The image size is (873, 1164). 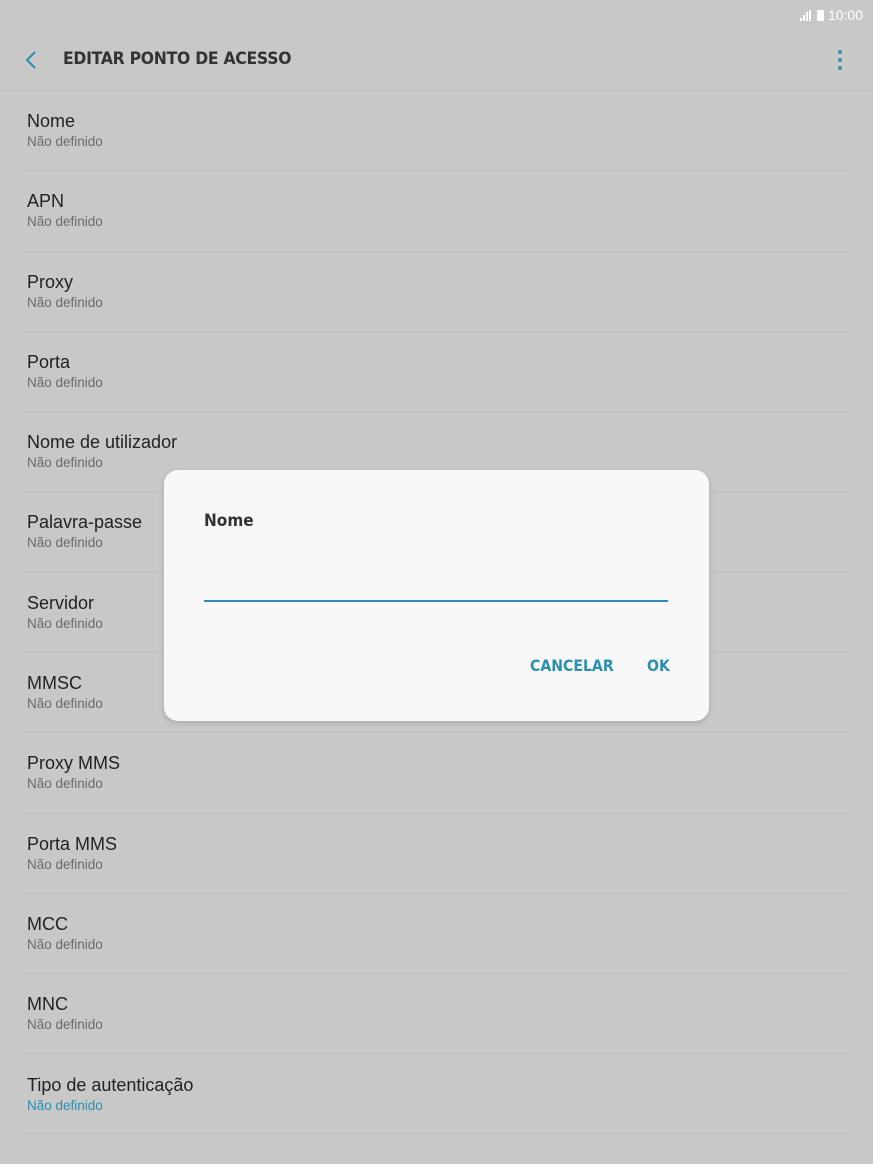 What do you see at coordinates (177, 59) in the screenshot?
I see `page-title: EDITAR PONTO DE ACESSO` at bounding box center [177, 59].